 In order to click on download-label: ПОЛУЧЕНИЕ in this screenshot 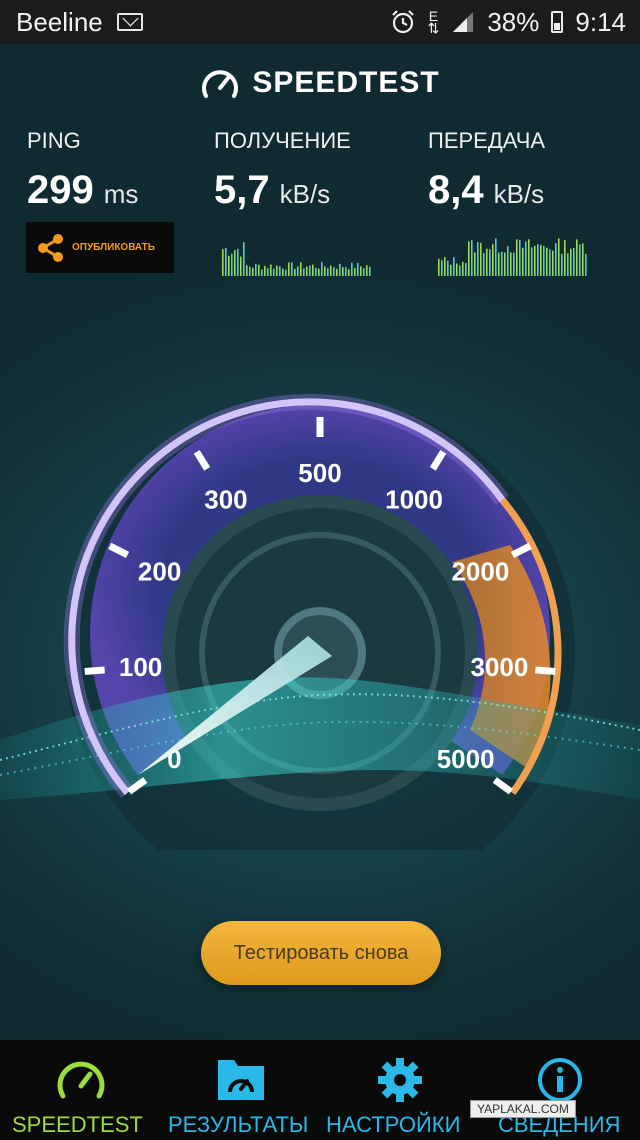, I will do `click(282, 140)`.